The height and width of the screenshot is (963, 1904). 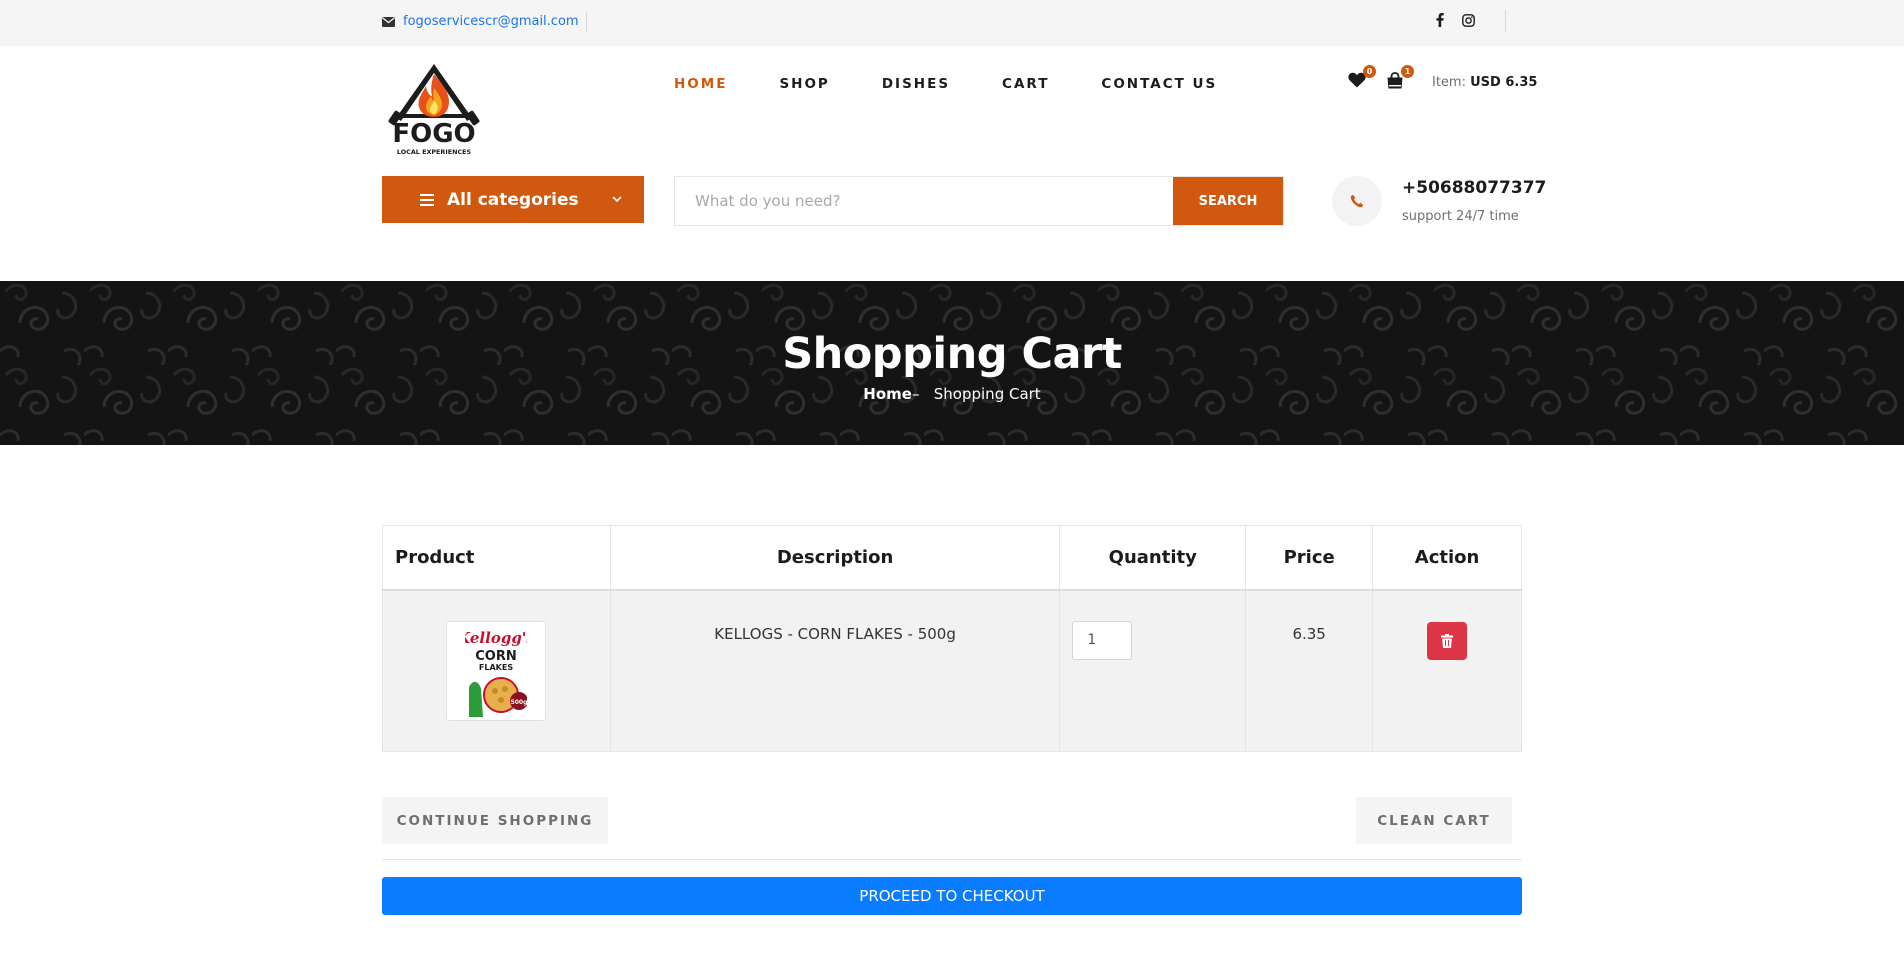 I want to click on product-thumbnail: Kellogg's CORN FLAKES 500g, so click(x=496, y=670).